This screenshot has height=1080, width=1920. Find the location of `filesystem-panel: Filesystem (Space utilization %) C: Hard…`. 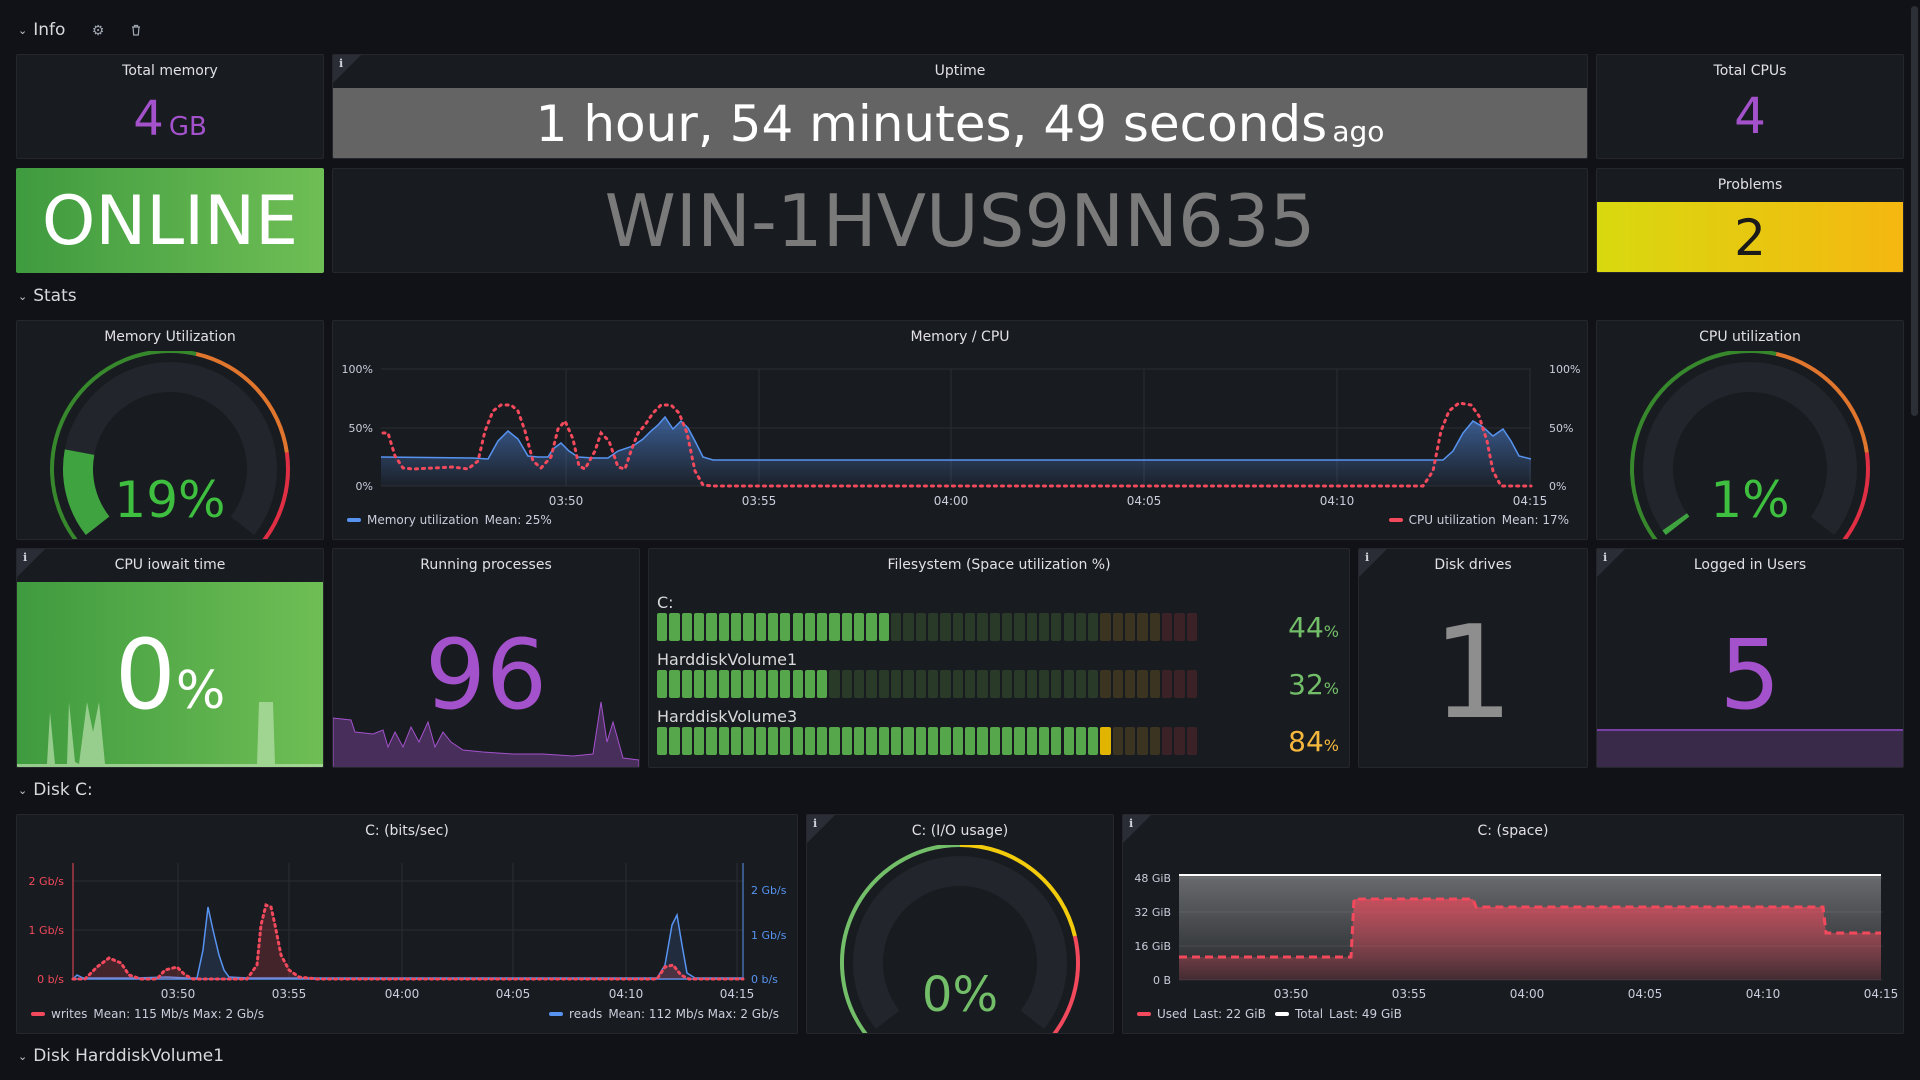

filesystem-panel: Filesystem (Space utilization %) C: Hard… is located at coordinates (999, 658).